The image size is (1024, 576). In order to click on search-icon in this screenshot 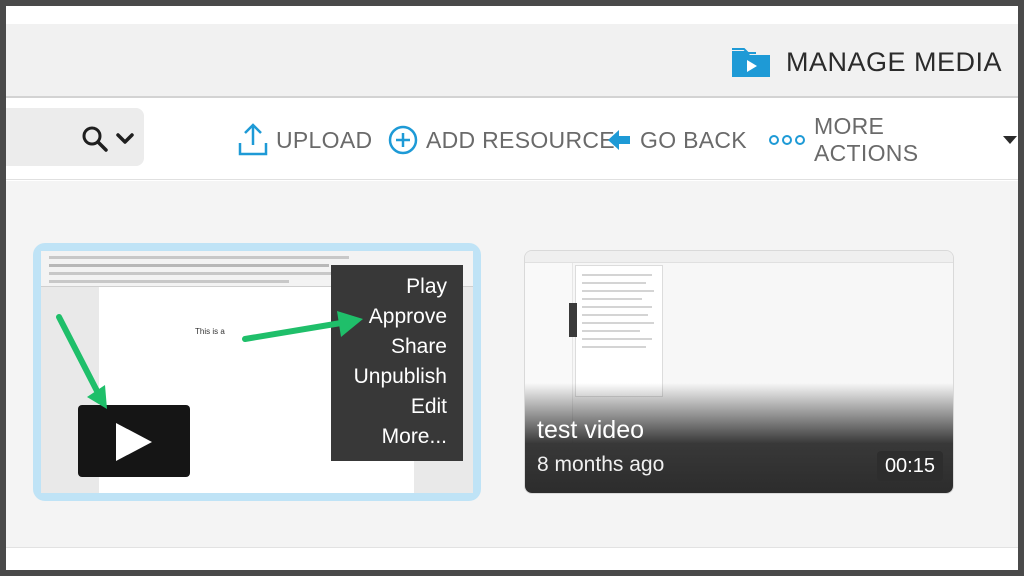, I will do `click(95, 139)`.